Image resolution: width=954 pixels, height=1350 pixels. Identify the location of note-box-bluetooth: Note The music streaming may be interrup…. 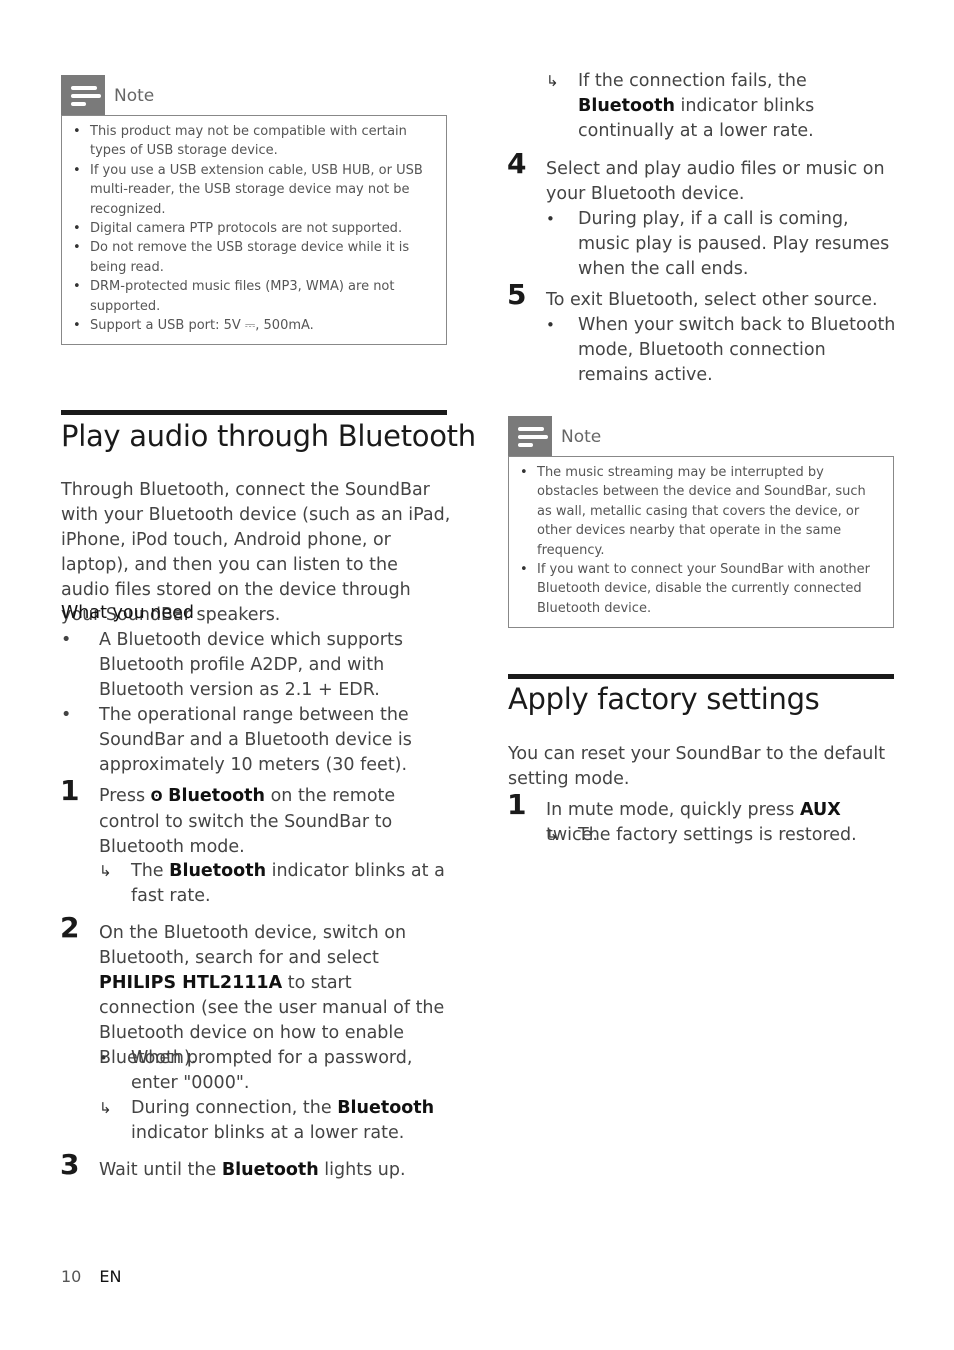
(701, 522).